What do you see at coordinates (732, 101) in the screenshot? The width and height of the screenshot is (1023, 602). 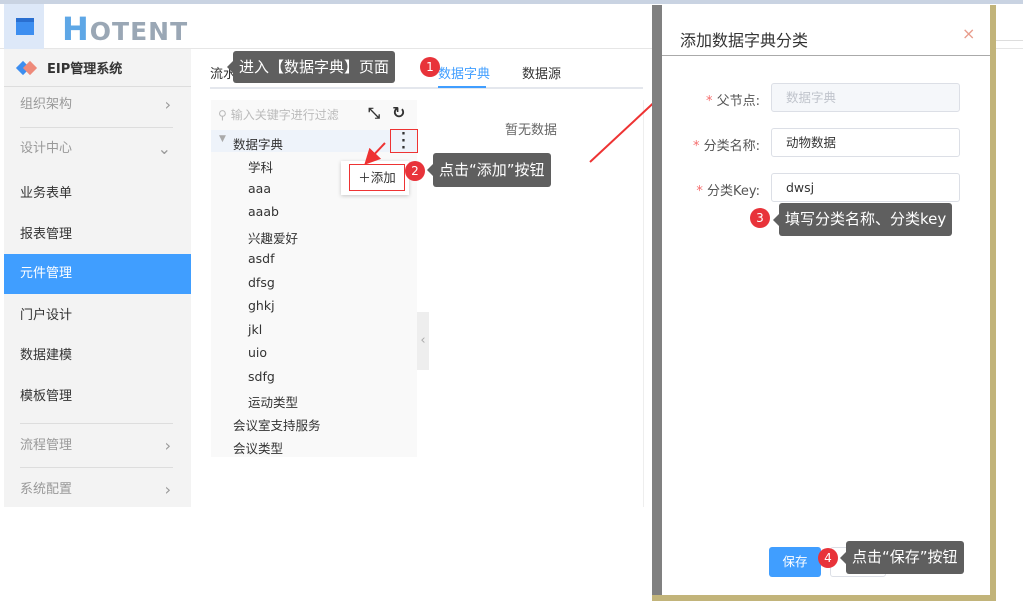 I see `parent-node-label: * 父节点:` at bounding box center [732, 101].